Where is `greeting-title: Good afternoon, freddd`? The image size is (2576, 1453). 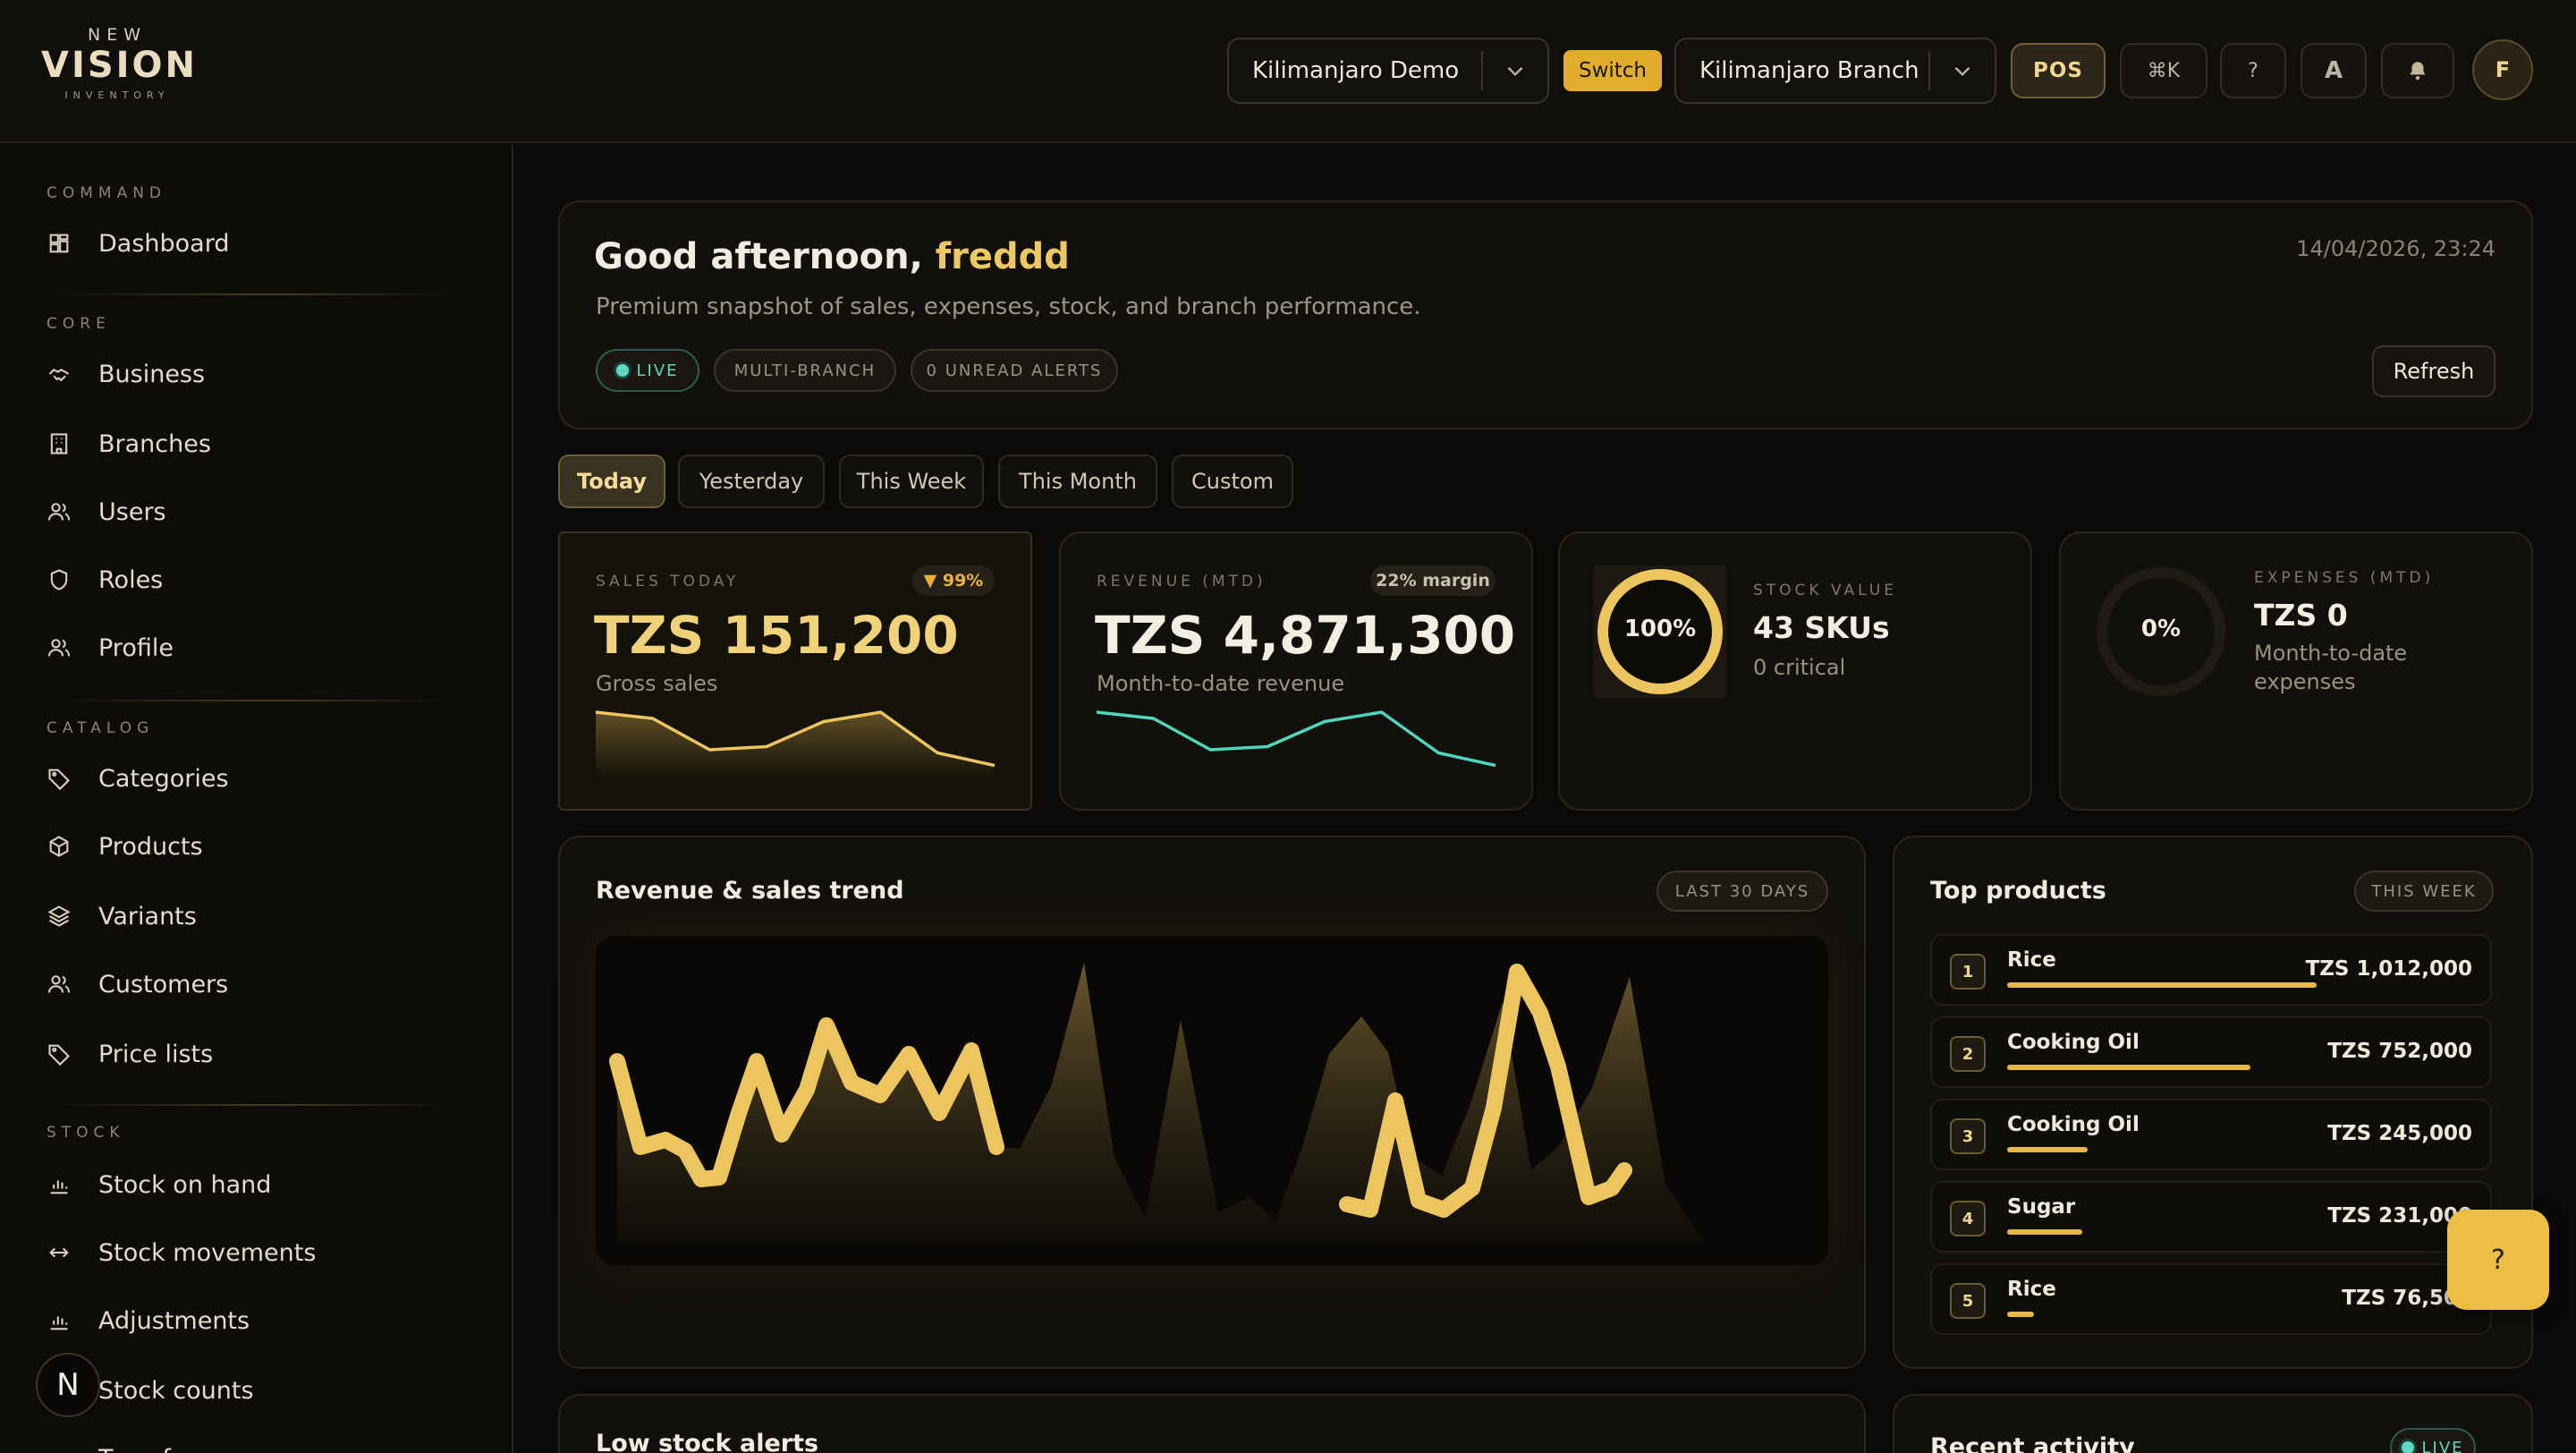
greeting-title: Good afternoon, freddd is located at coordinates (832, 256).